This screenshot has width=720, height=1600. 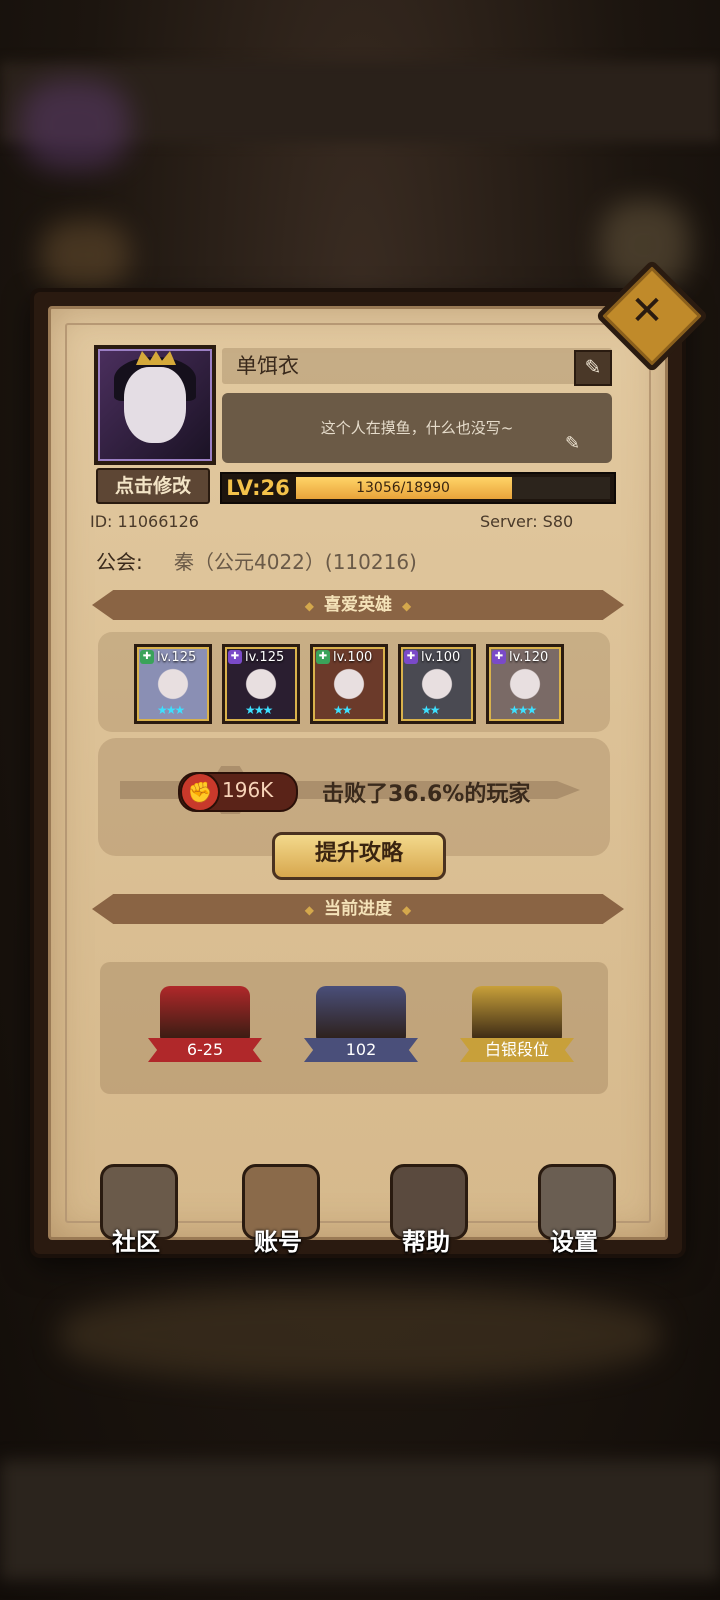 What do you see at coordinates (248, 790) in the screenshot?
I see `power-value: 196K` at bounding box center [248, 790].